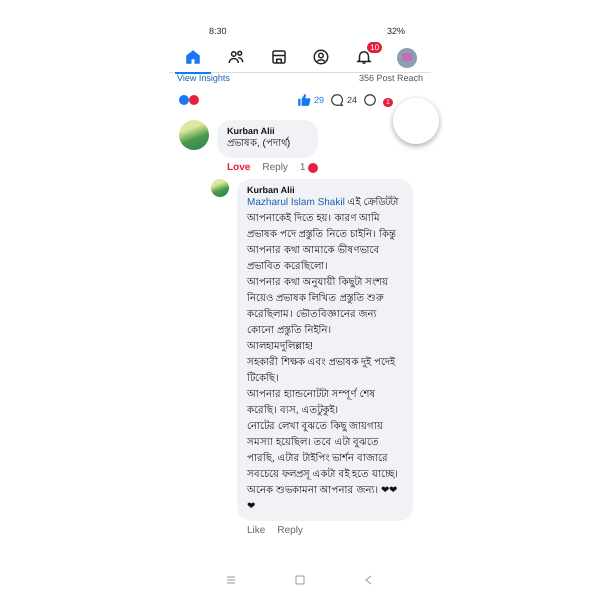 This screenshot has height=600, width=600. I want to click on comment-text: আলহামদুলিল্লাহ!, so click(280, 346).